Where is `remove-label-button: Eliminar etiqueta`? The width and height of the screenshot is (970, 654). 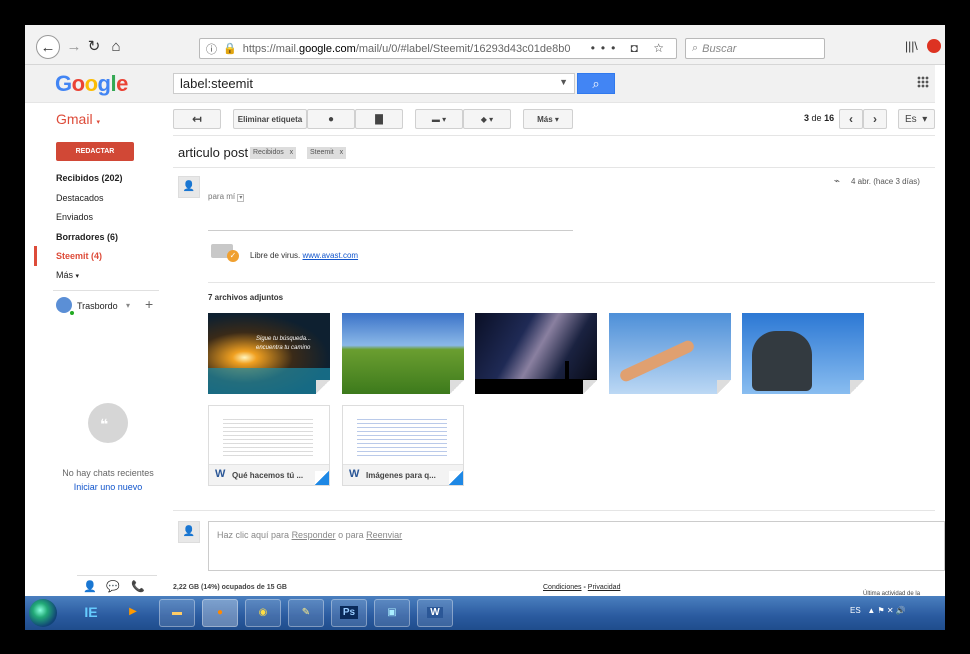 remove-label-button: Eliminar etiqueta is located at coordinates (270, 119).